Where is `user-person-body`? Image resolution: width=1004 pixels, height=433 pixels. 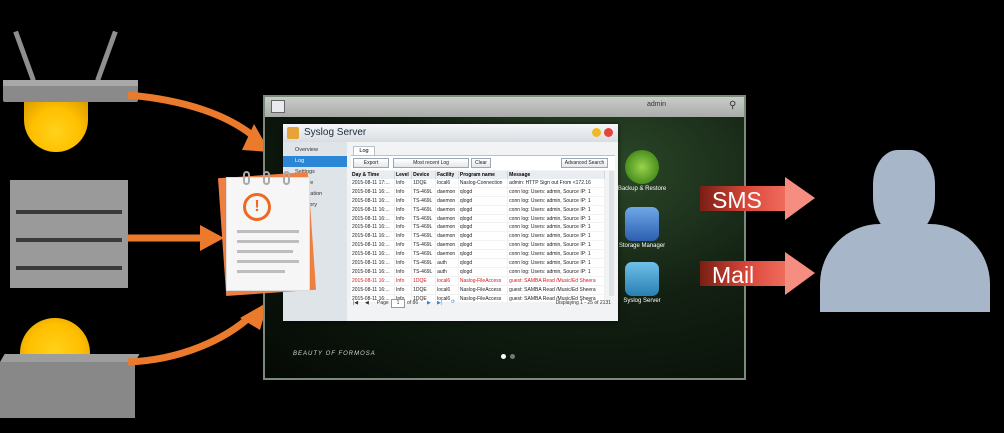 user-person-body is located at coordinates (905, 268).